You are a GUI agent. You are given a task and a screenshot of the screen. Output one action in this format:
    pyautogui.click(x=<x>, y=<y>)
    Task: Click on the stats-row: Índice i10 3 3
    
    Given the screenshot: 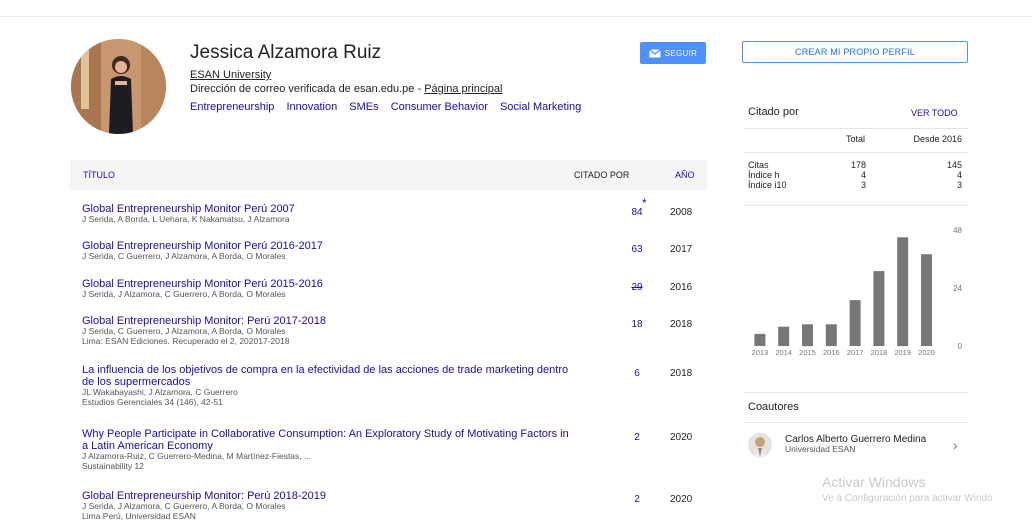 What is the action you would take?
    pyautogui.click(x=855, y=185)
    